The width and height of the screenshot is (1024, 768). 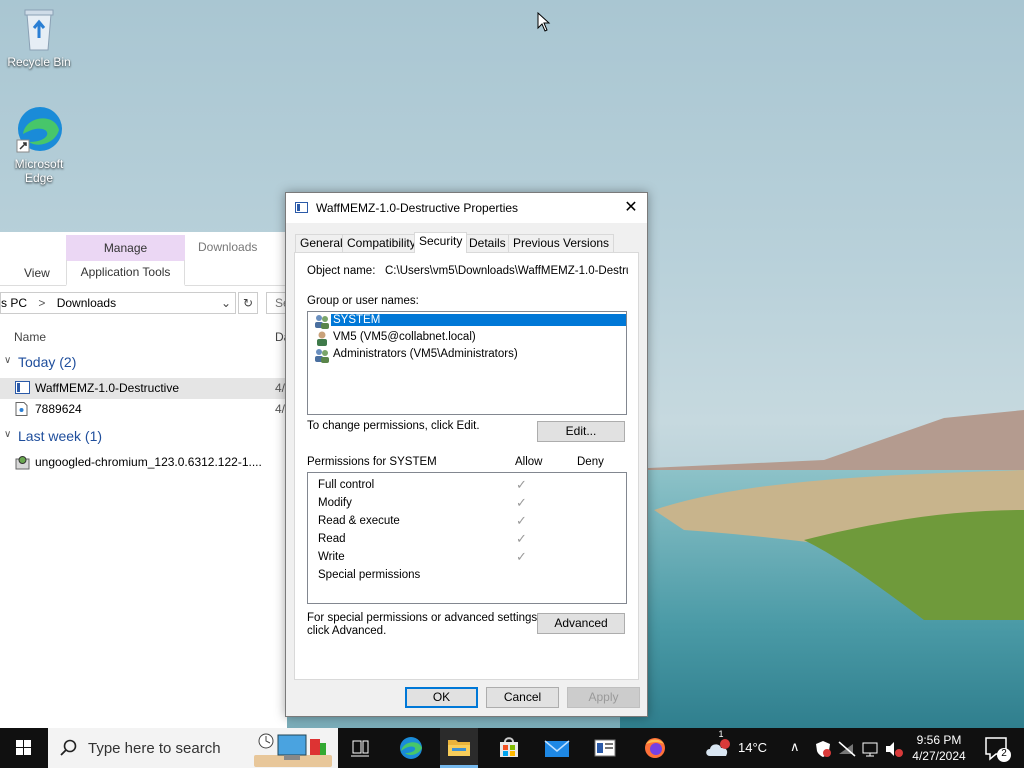 I want to click on list-item: SYSTEM, so click(x=469, y=321).